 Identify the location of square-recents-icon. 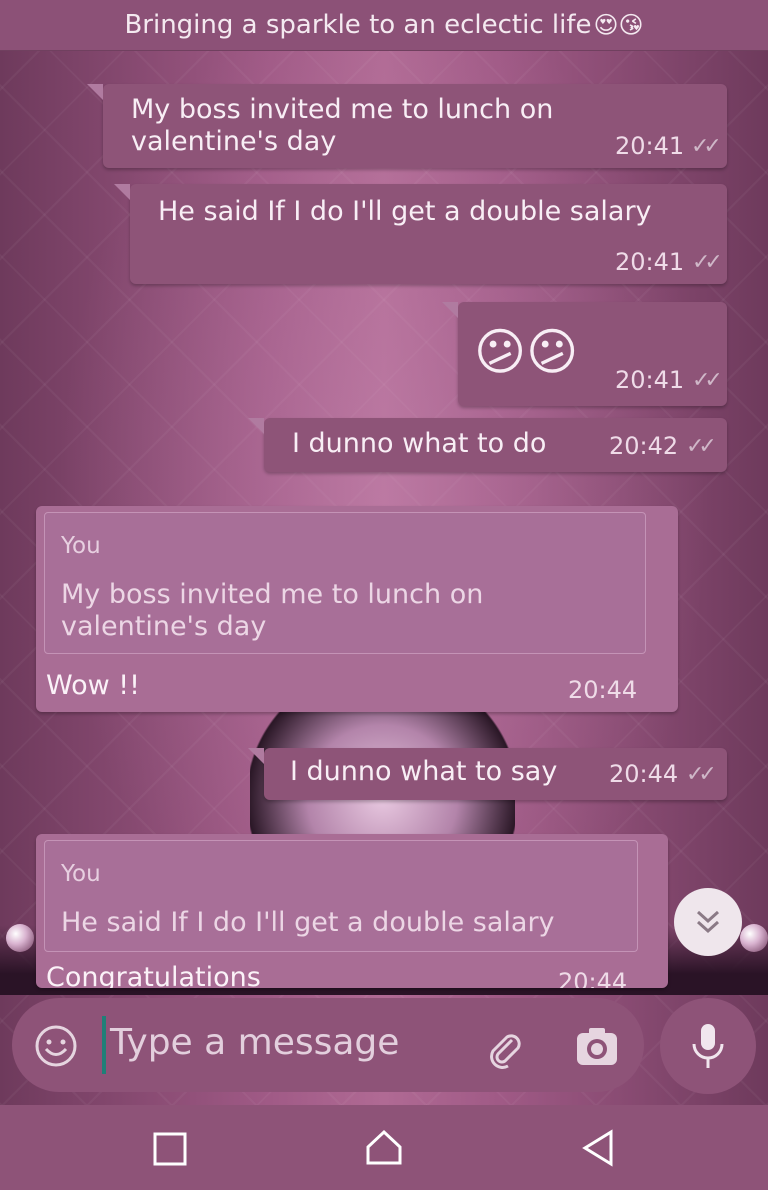
(170, 1149).